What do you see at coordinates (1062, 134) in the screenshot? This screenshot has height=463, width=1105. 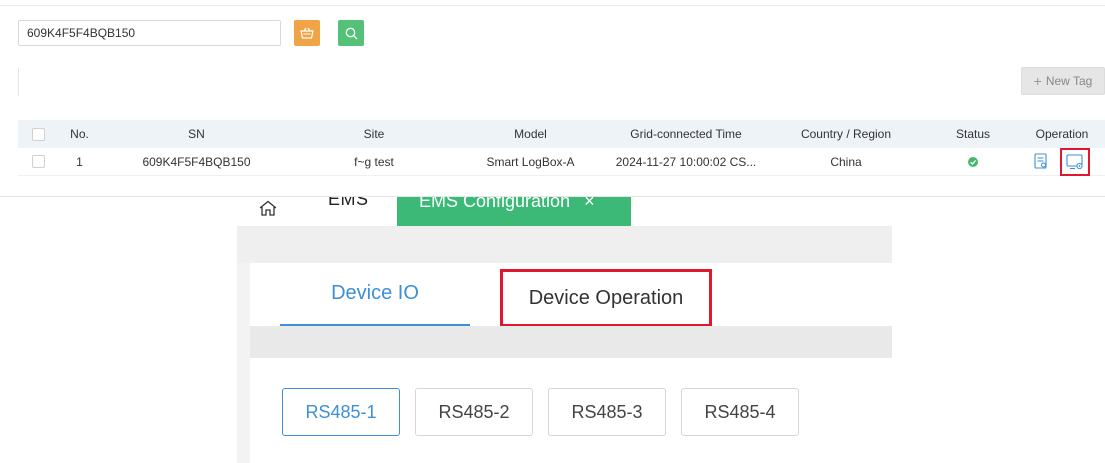 I see `header-operation: Operation` at bounding box center [1062, 134].